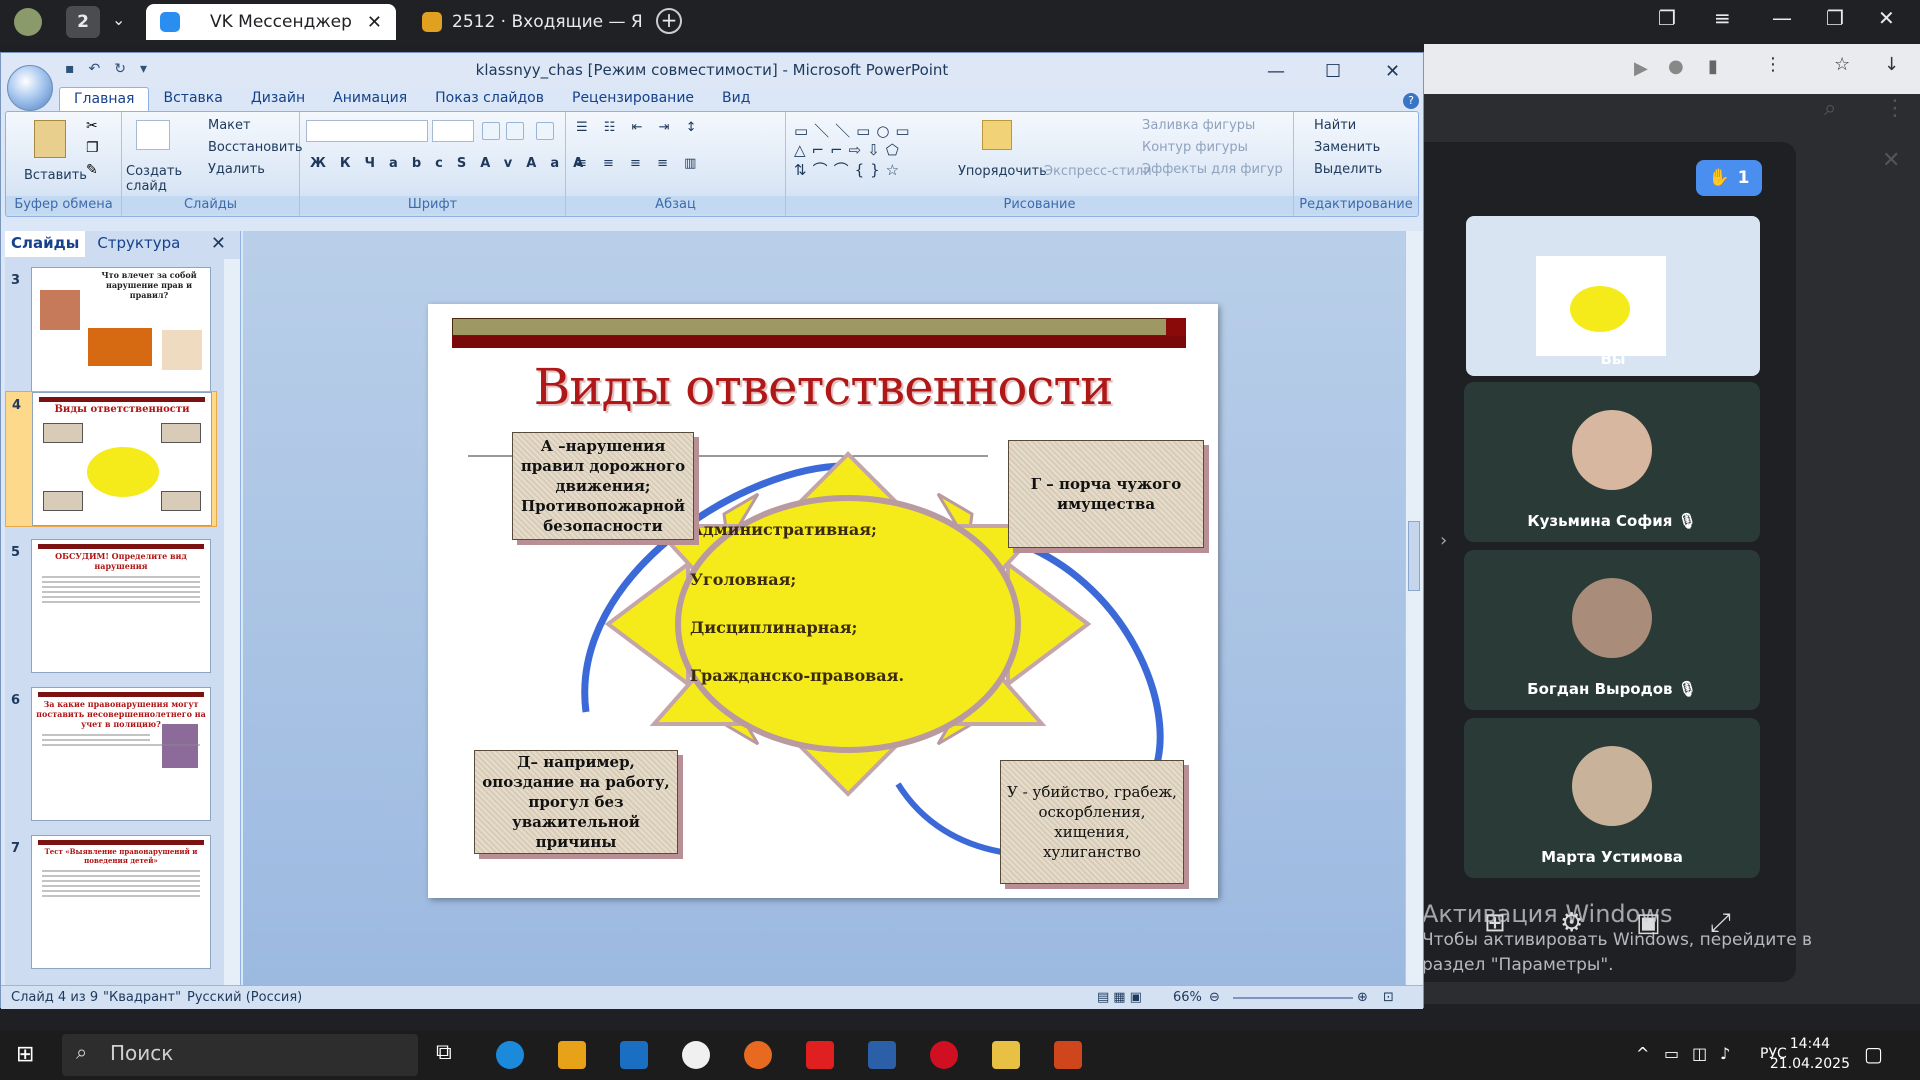 This screenshot has width=1920, height=1080. I want to click on language-indicator: Русский (Россия), so click(244, 997).